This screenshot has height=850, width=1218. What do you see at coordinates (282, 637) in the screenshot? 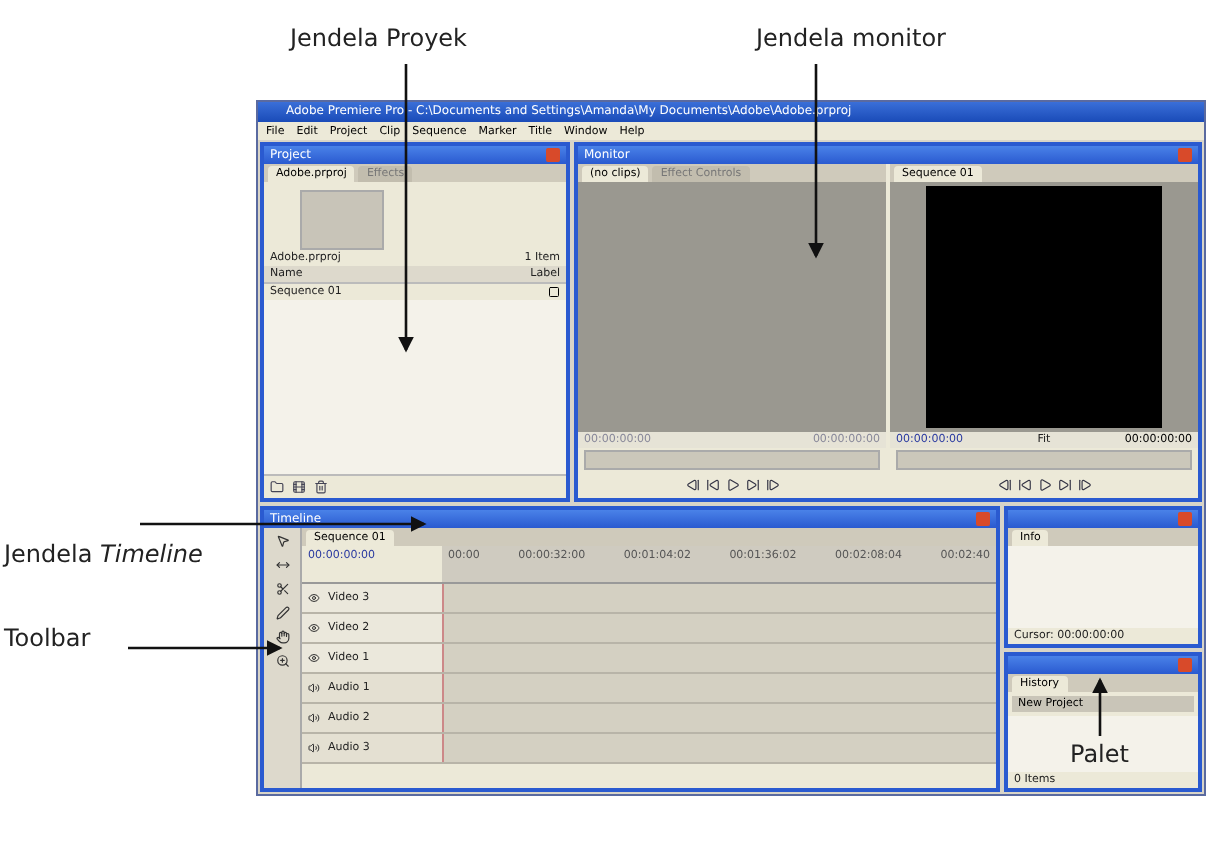
I see `hand-icon` at bounding box center [282, 637].